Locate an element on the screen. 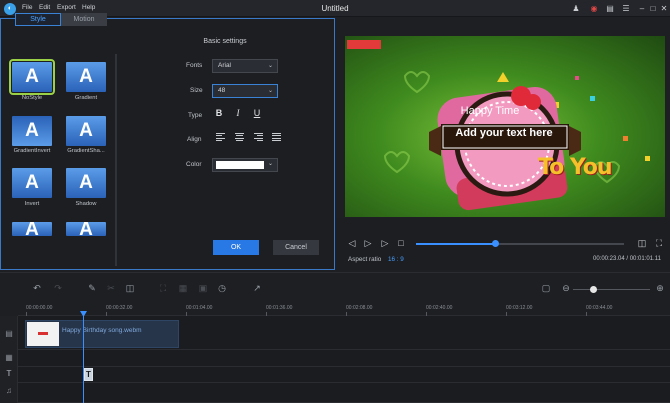 The width and height of the screenshot is (670, 403). style-tile-8: A is located at coordinates (86, 229).